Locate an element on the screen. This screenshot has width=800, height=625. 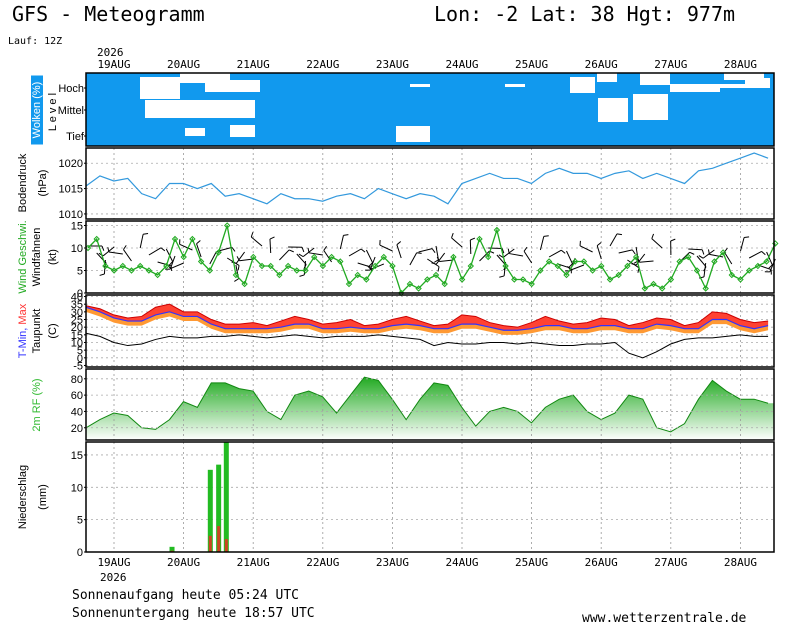
windfahnen-ylabel: Windfahnen is located at coordinates (37, 257).